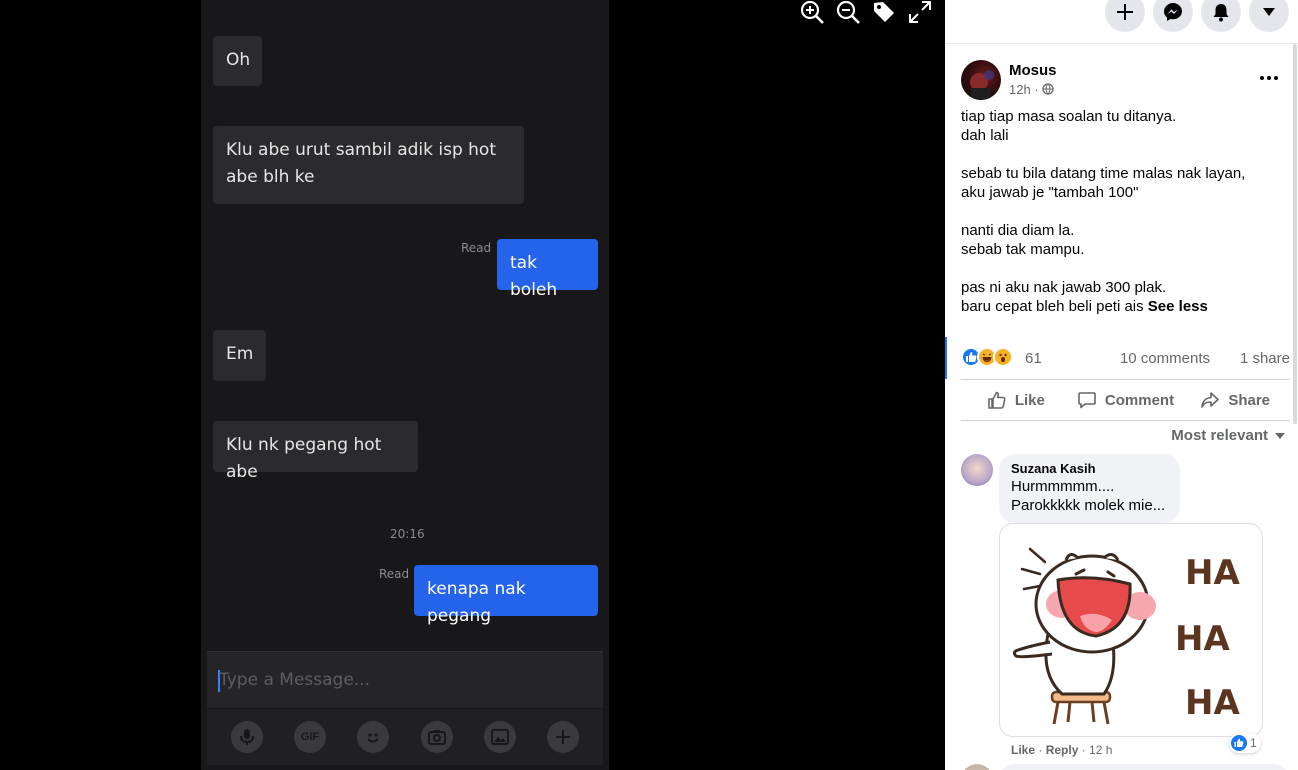 The width and height of the screenshot is (1298, 770). What do you see at coordinates (237, 61) in the screenshot?
I see `message-bubble-incoming: Oh` at bounding box center [237, 61].